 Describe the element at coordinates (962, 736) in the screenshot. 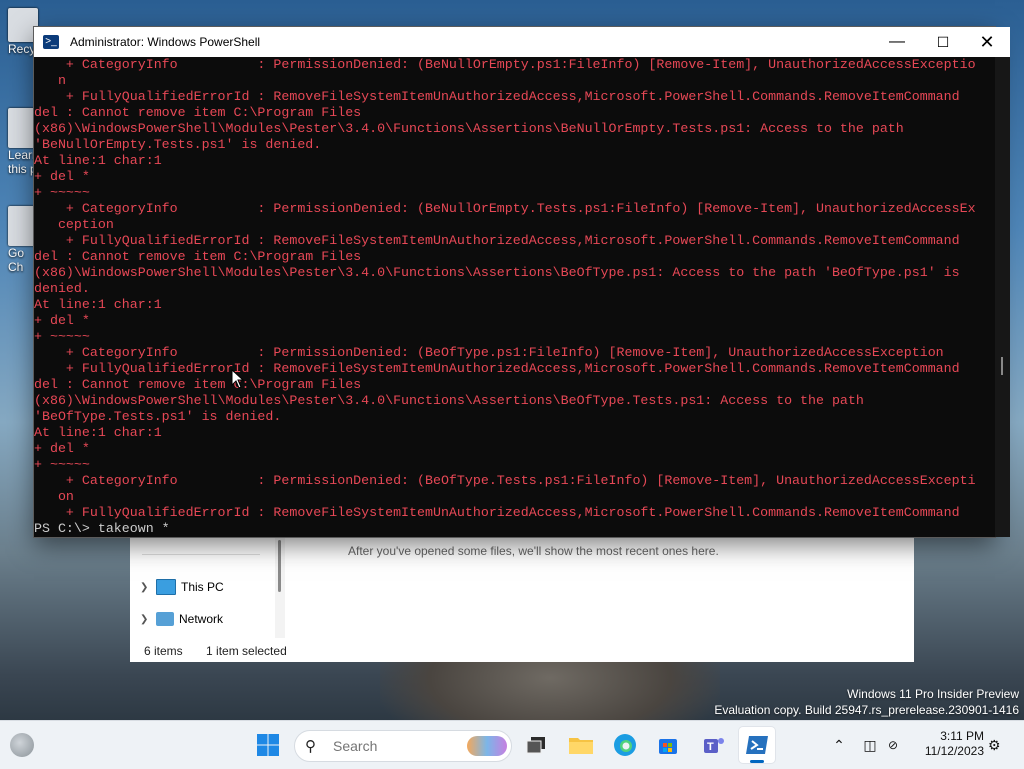

I see `clock-time: 3:11 PM` at that location.